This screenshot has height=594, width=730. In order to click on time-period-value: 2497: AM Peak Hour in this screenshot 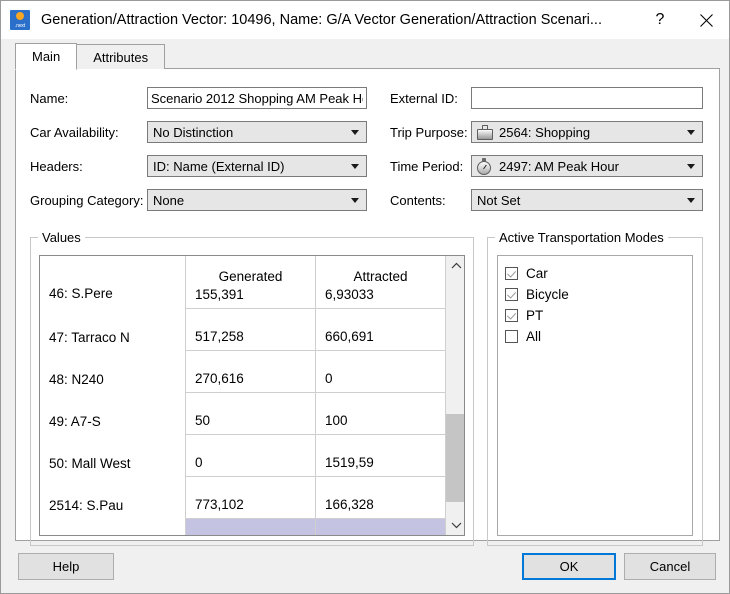, I will do `click(559, 166)`.